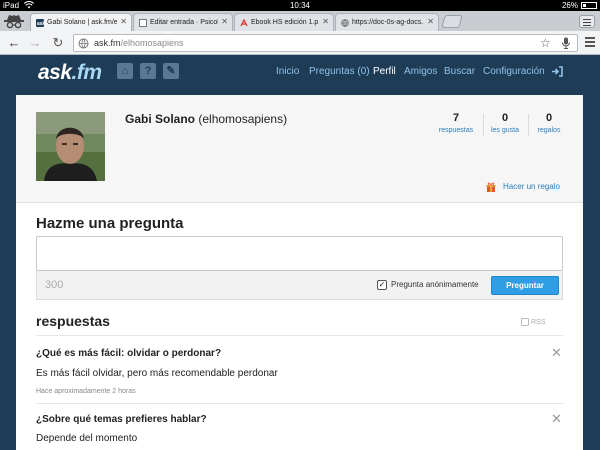  I want to click on nav-preguntas: Preguntas (0), so click(339, 72).